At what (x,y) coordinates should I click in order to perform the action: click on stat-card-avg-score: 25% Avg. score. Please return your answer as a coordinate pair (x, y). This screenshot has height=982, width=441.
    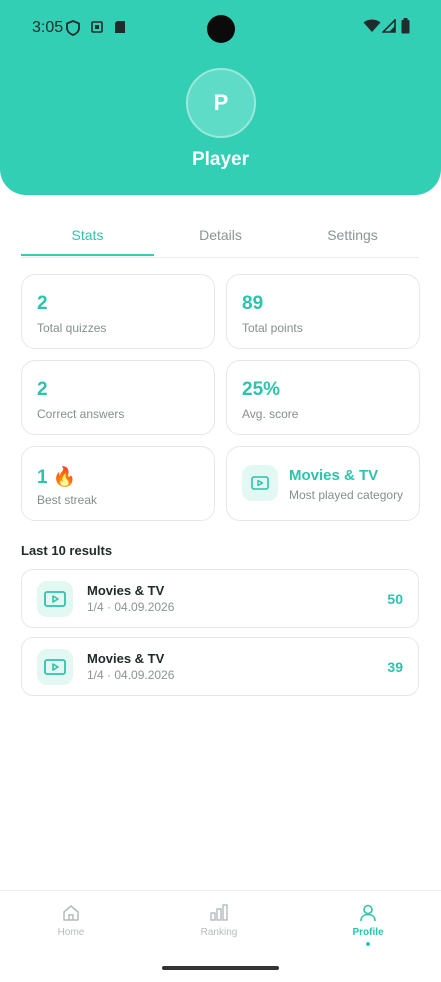
    Looking at the image, I should click on (323, 397).